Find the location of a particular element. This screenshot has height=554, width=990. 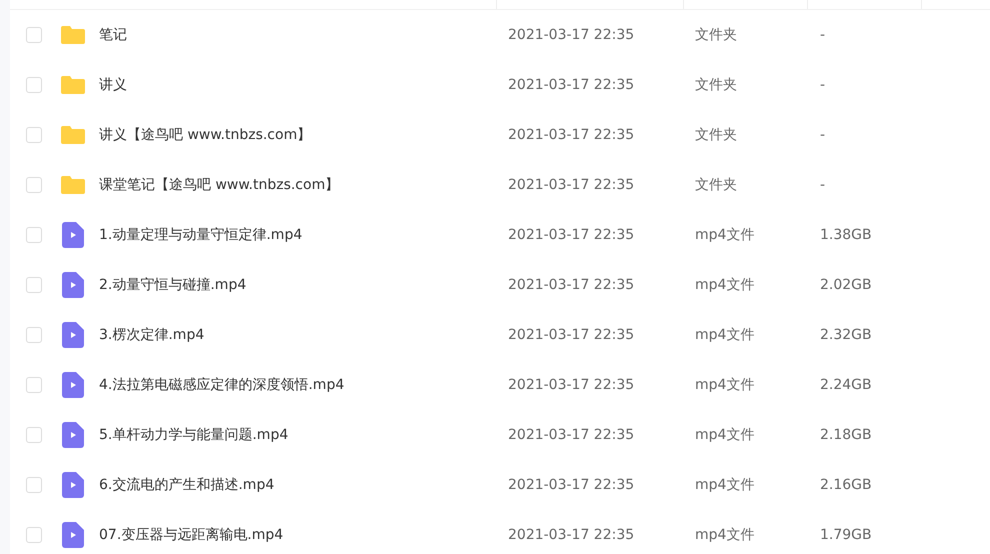

file-size: 1.38GB is located at coordinates (846, 234).